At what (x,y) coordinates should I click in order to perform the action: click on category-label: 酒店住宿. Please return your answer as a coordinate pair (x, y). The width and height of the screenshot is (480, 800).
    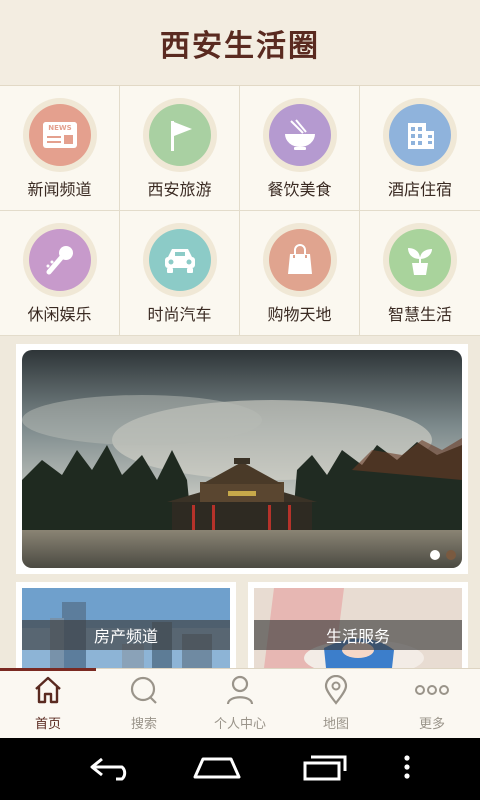
    Looking at the image, I should click on (419, 189).